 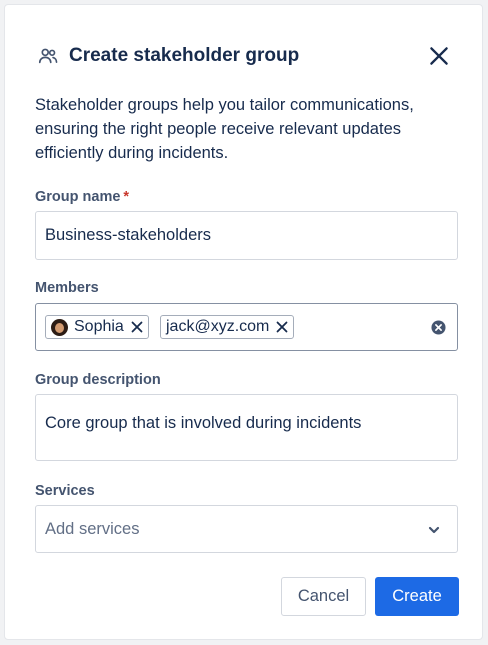 What do you see at coordinates (438, 327) in the screenshot?
I see `clear-icon` at bounding box center [438, 327].